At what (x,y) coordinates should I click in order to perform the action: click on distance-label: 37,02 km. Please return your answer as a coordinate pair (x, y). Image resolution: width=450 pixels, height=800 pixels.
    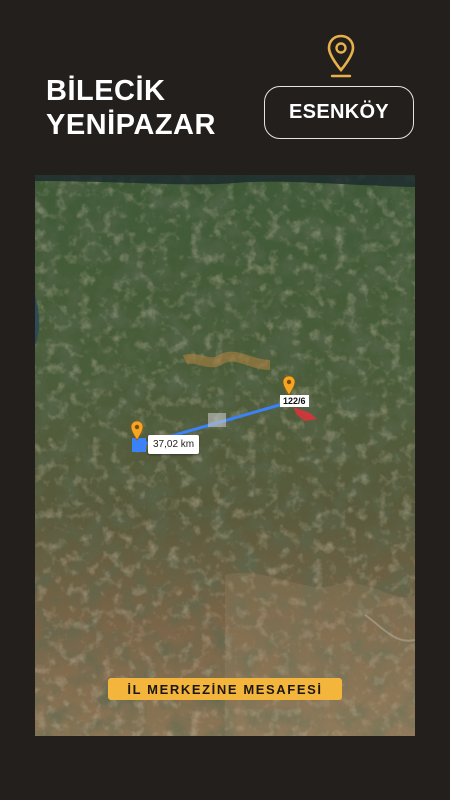
    Looking at the image, I should click on (174, 444).